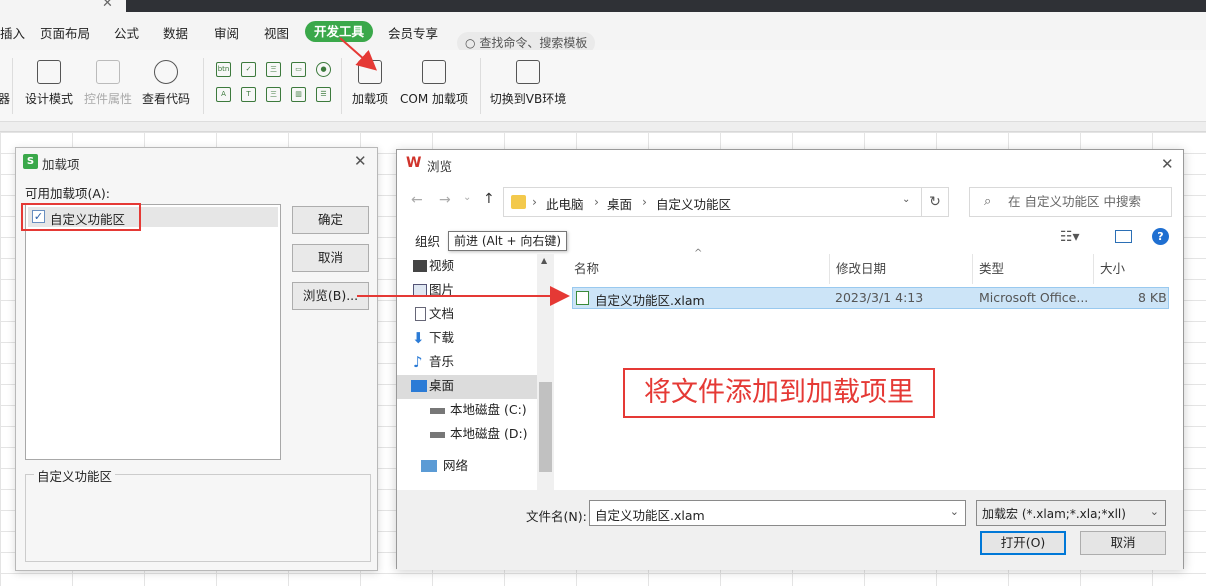  Describe the element at coordinates (358, 54) in the screenshot. I see `arrow-to-addins` at that location.